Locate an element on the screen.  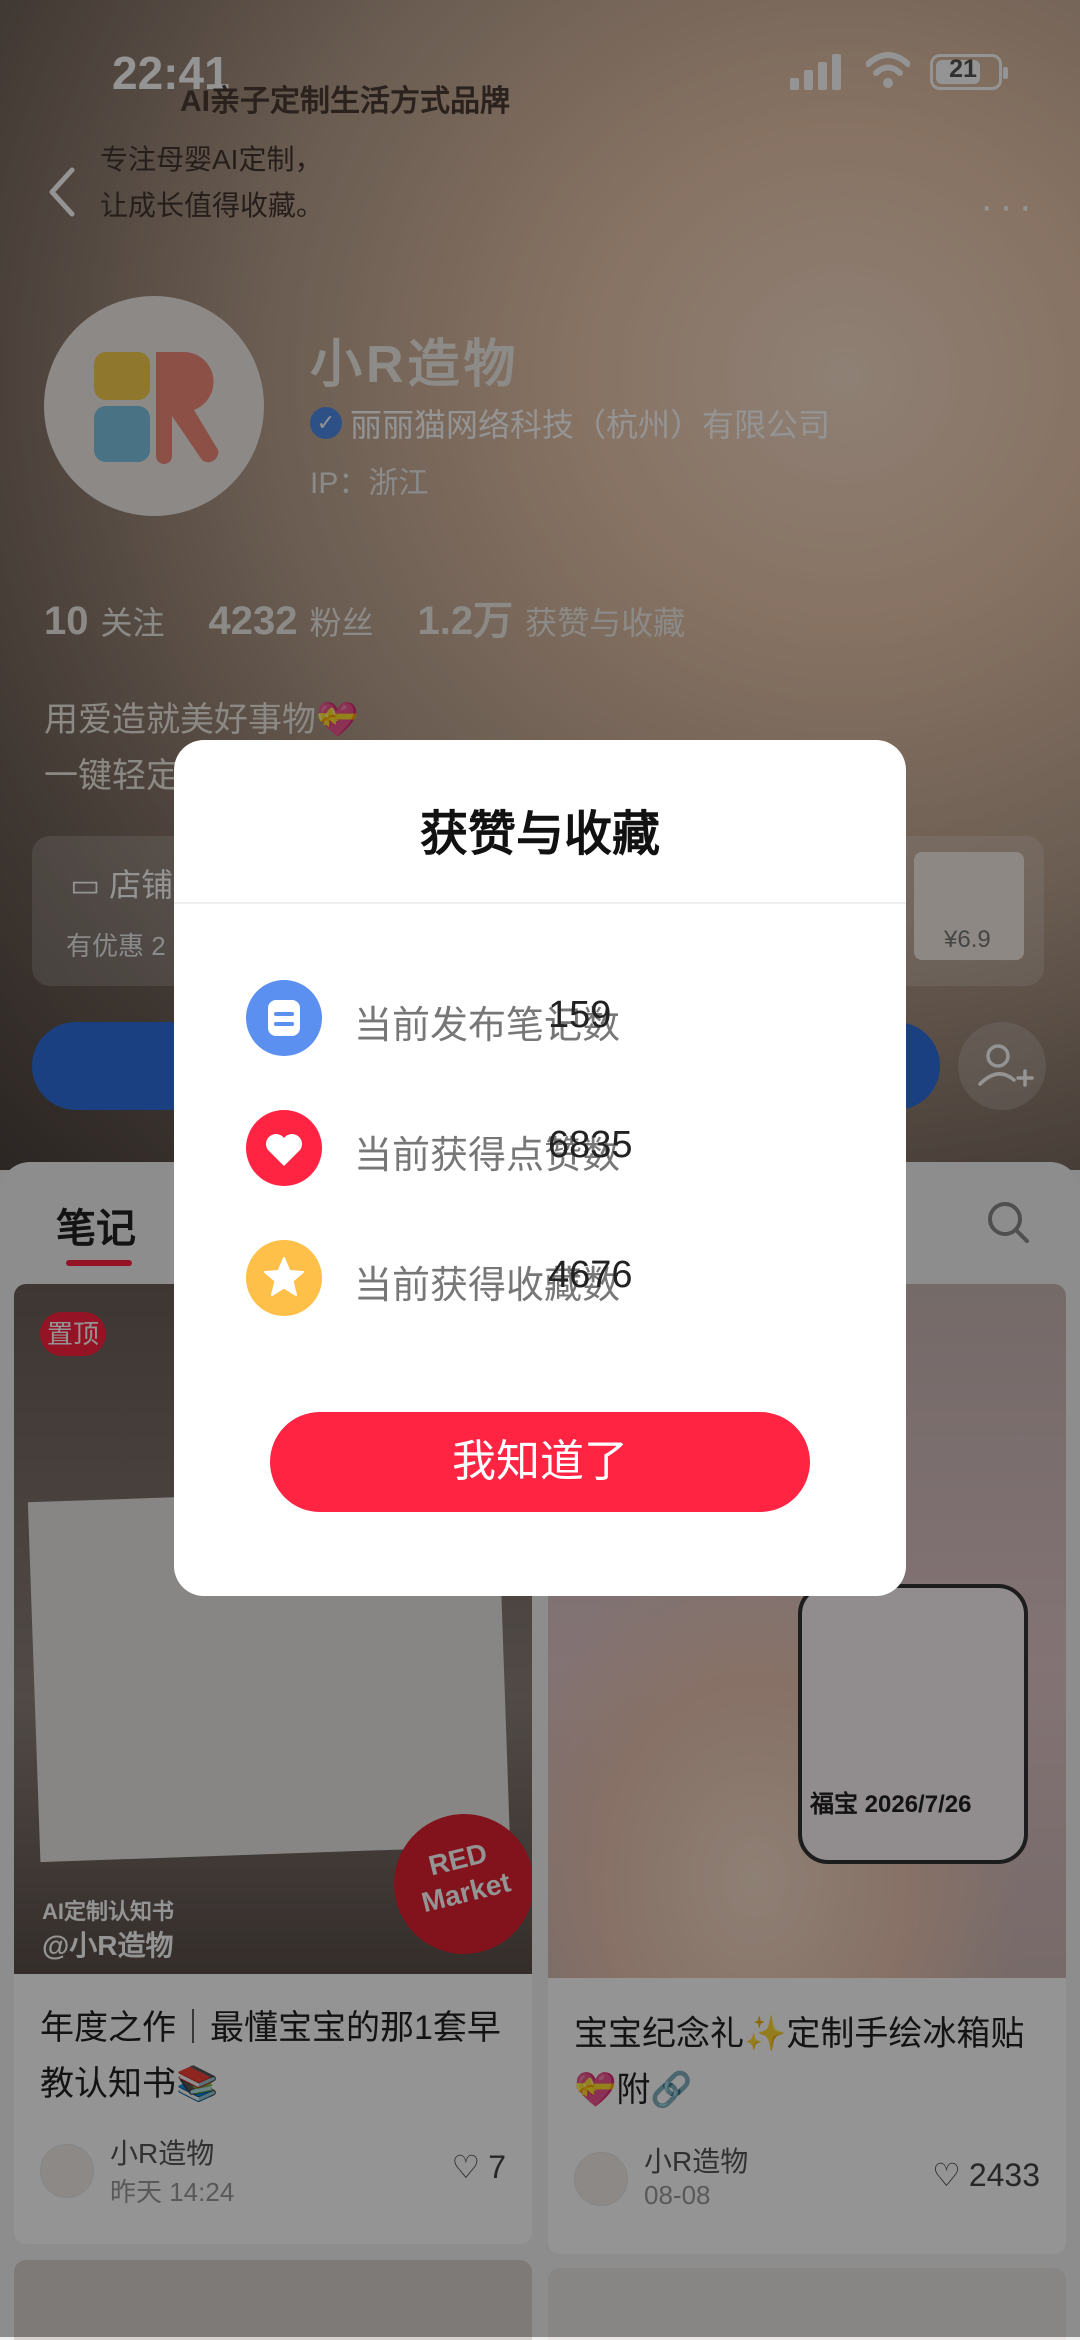
note-icon is located at coordinates (284, 1018).